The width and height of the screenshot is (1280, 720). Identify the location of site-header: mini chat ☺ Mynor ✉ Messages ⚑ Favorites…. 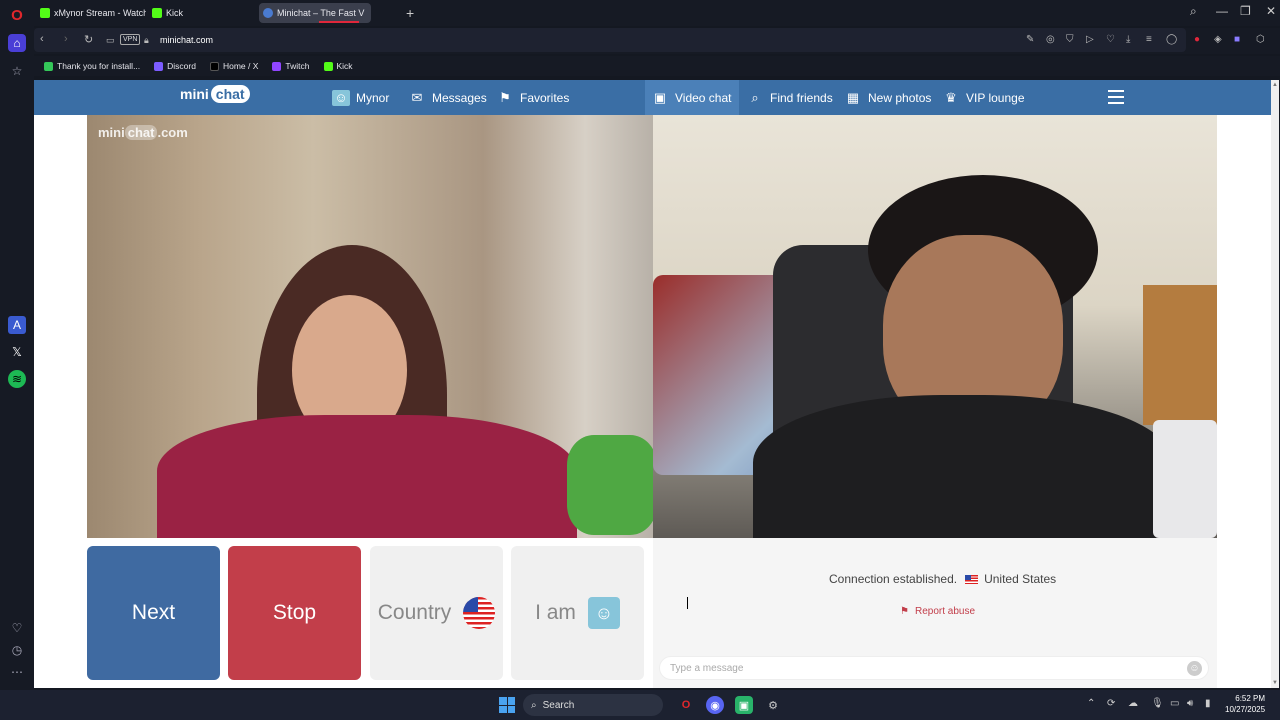
(656, 97).